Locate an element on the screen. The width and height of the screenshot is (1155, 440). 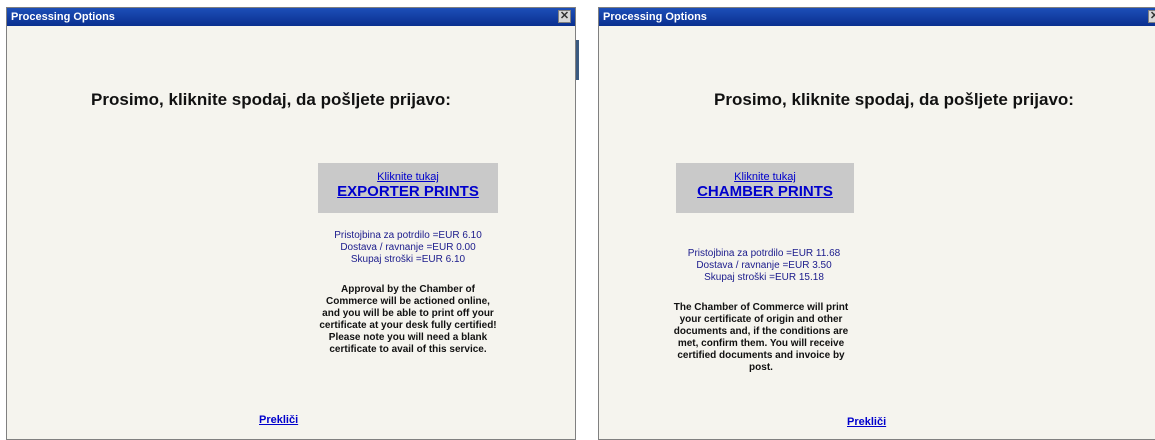
delivery-fee: Dostava / ravnanje =EUR 0.00 is located at coordinates (408, 247).